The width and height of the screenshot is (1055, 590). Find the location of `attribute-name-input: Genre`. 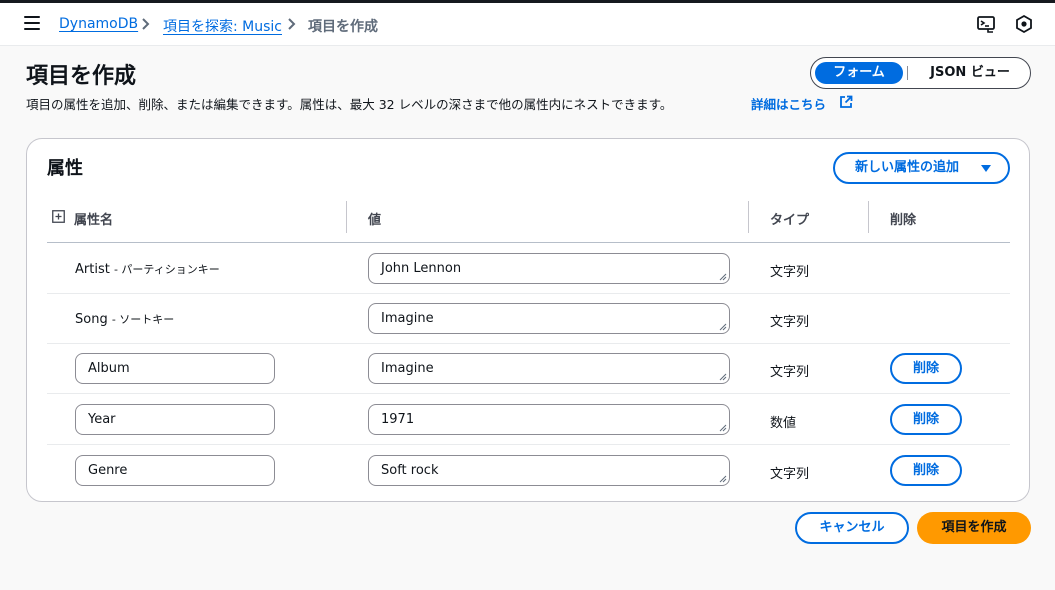

attribute-name-input: Genre is located at coordinates (175, 470).